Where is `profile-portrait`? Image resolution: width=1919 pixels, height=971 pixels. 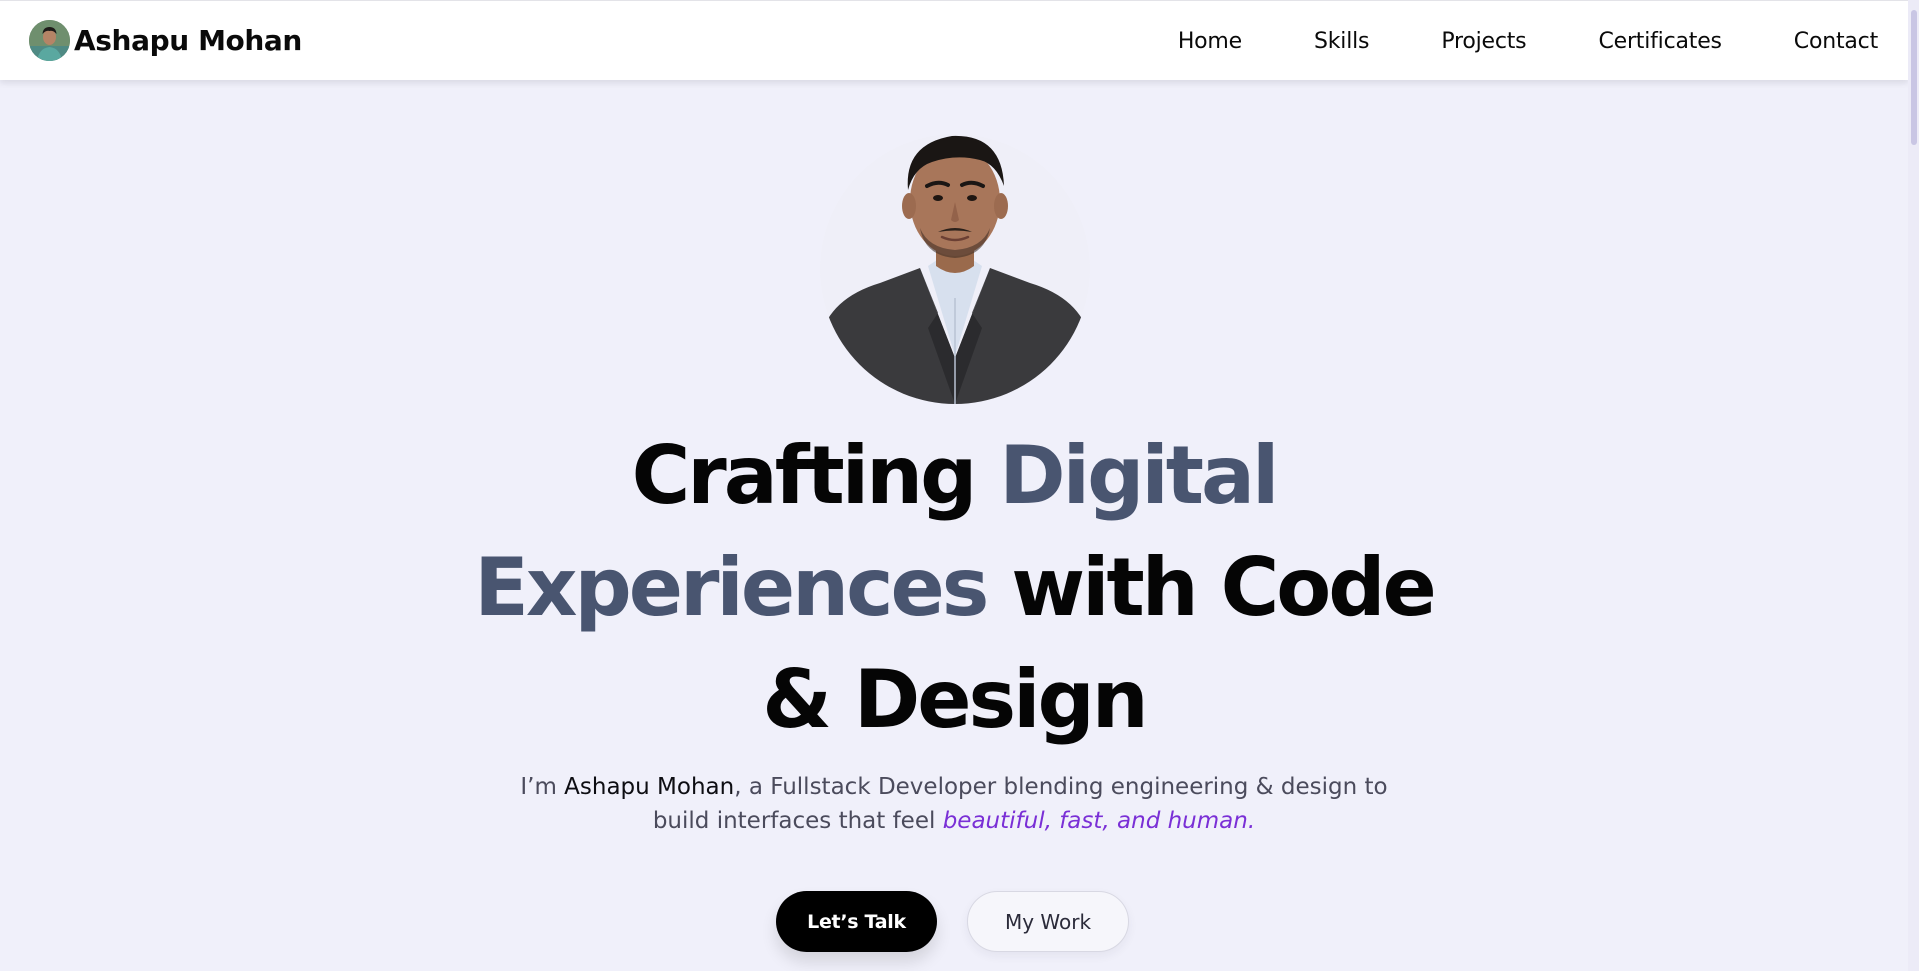 profile-portrait is located at coordinates (955, 251).